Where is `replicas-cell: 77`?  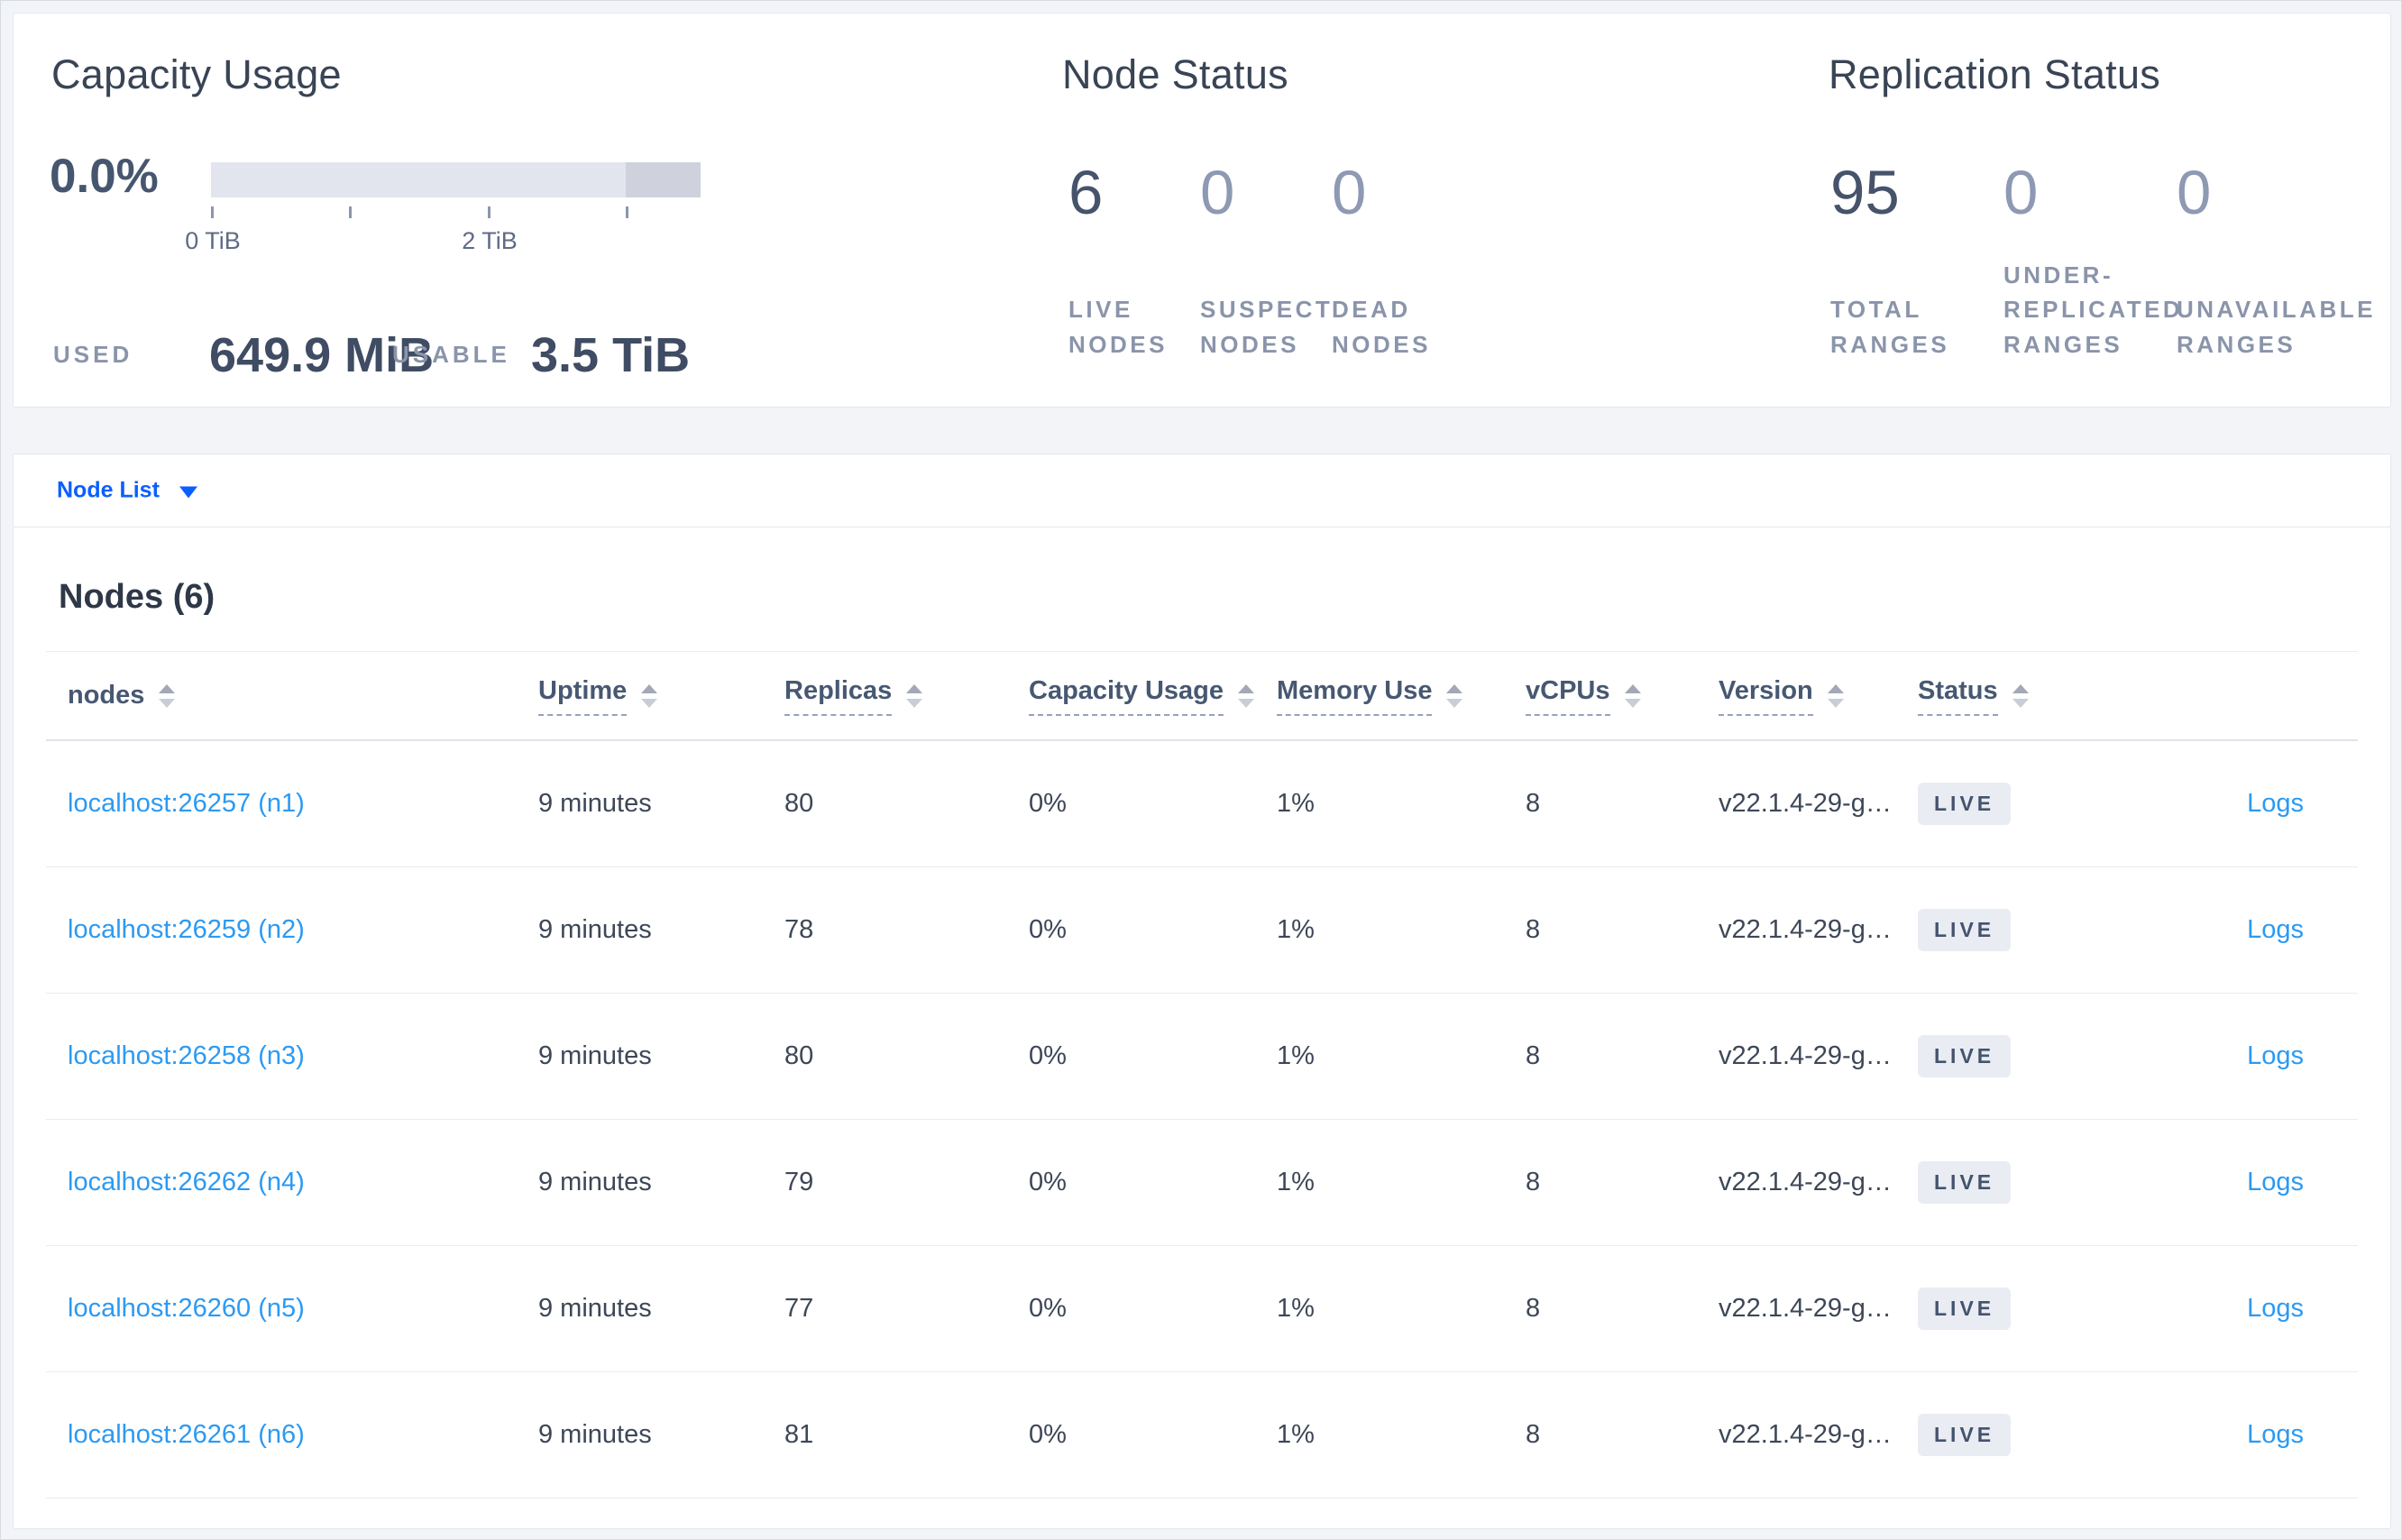 replicas-cell: 77 is located at coordinates (799, 1308).